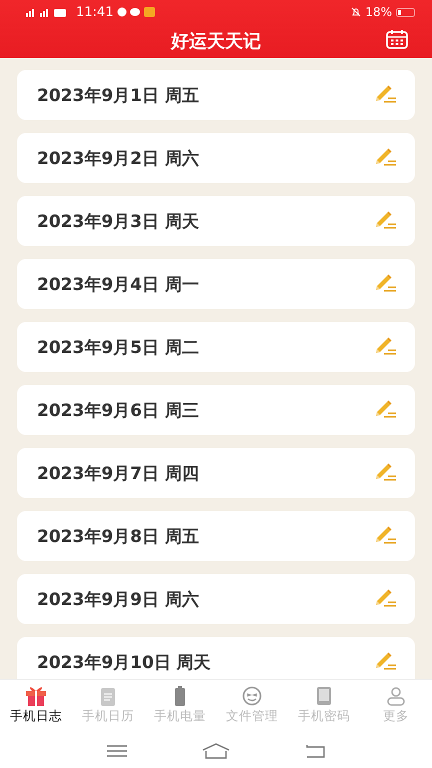  What do you see at coordinates (216, 221) in the screenshot?
I see `diary-entry-card: 2023年9月3日 周天` at bounding box center [216, 221].